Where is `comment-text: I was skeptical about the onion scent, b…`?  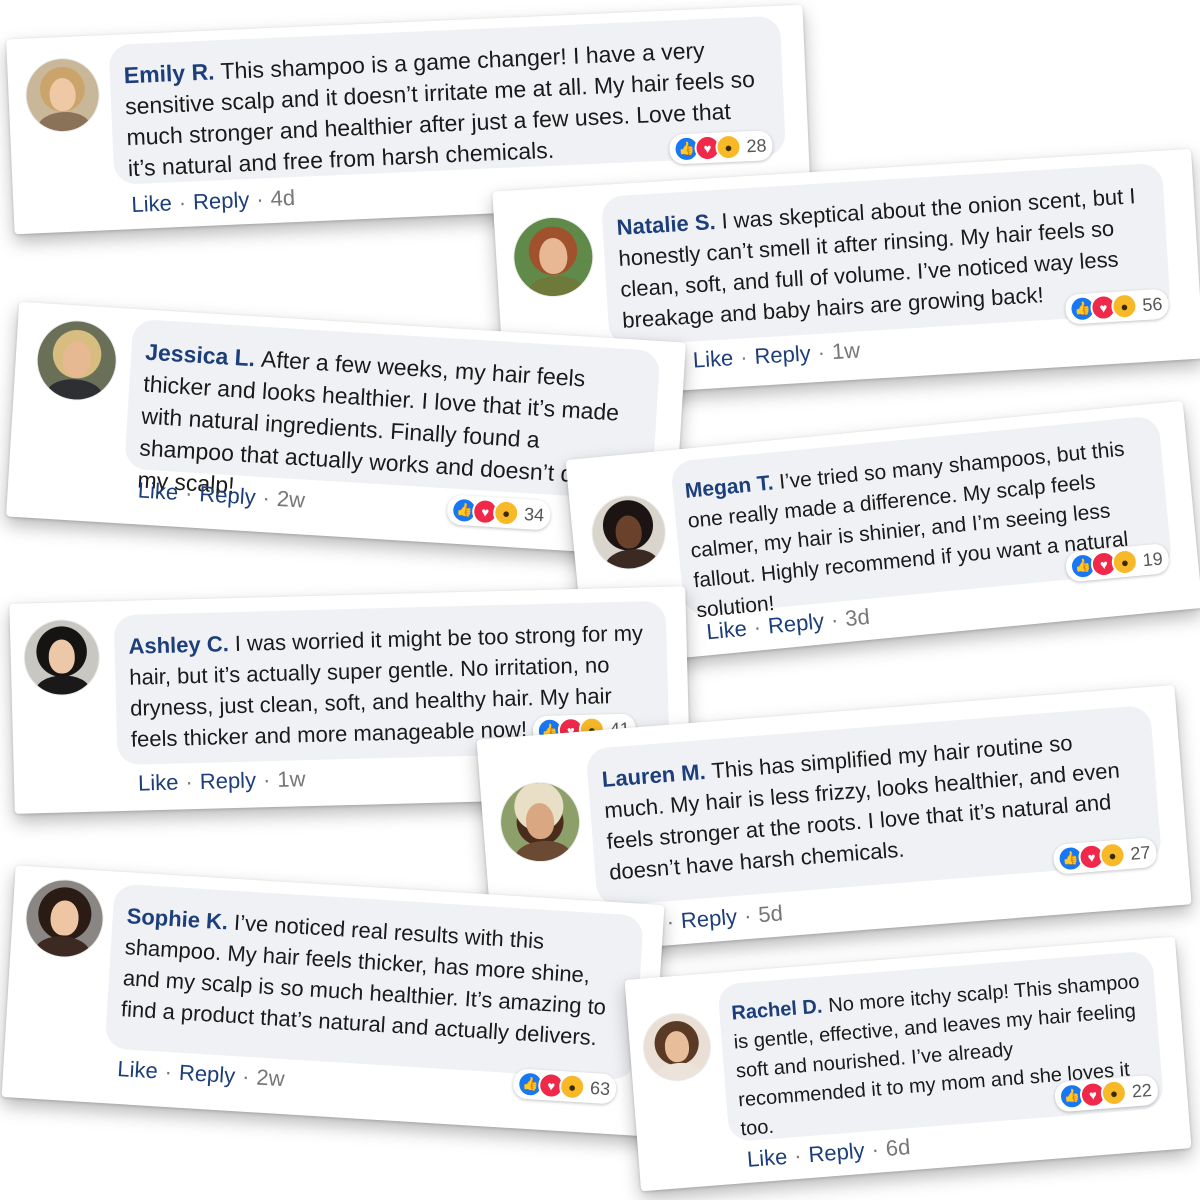 comment-text: I was skeptical about the onion scent, b… is located at coordinates (877, 258).